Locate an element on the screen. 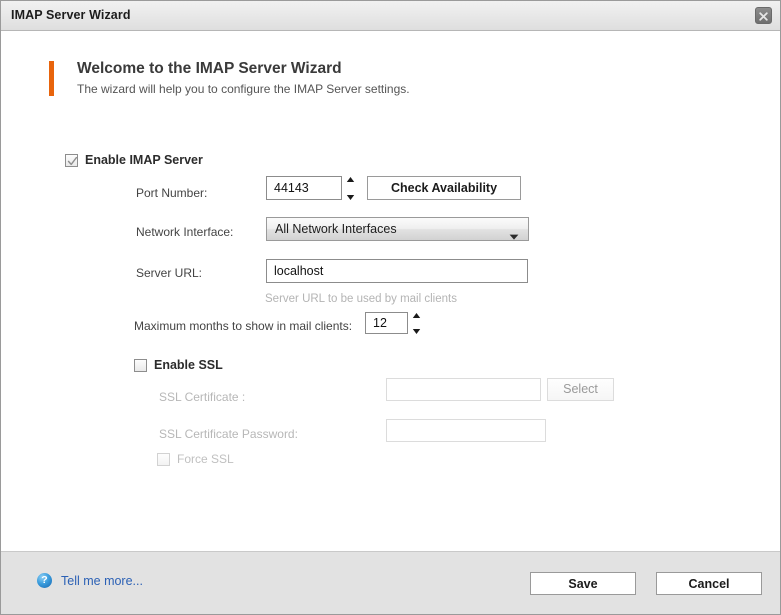 The image size is (781, 615). port-stepper-up is located at coordinates (350, 182).